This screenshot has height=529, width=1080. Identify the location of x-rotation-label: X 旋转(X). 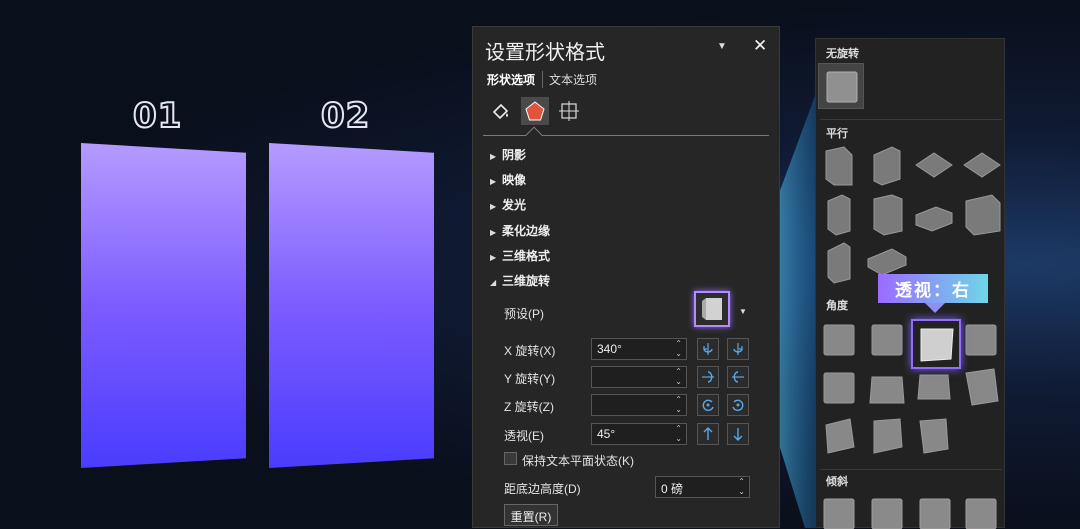
(530, 351).